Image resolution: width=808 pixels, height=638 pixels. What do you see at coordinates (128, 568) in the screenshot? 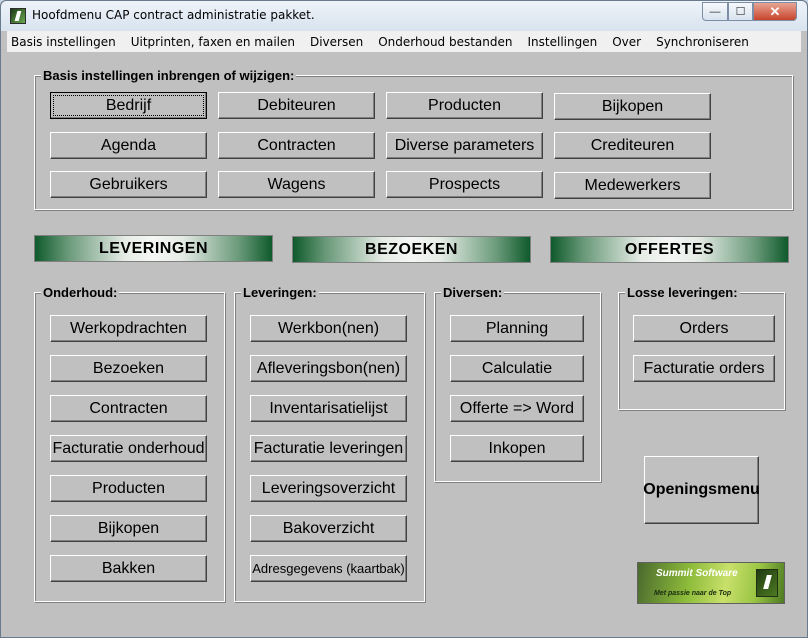
I see `bakken-button: Bakken` at bounding box center [128, 568].